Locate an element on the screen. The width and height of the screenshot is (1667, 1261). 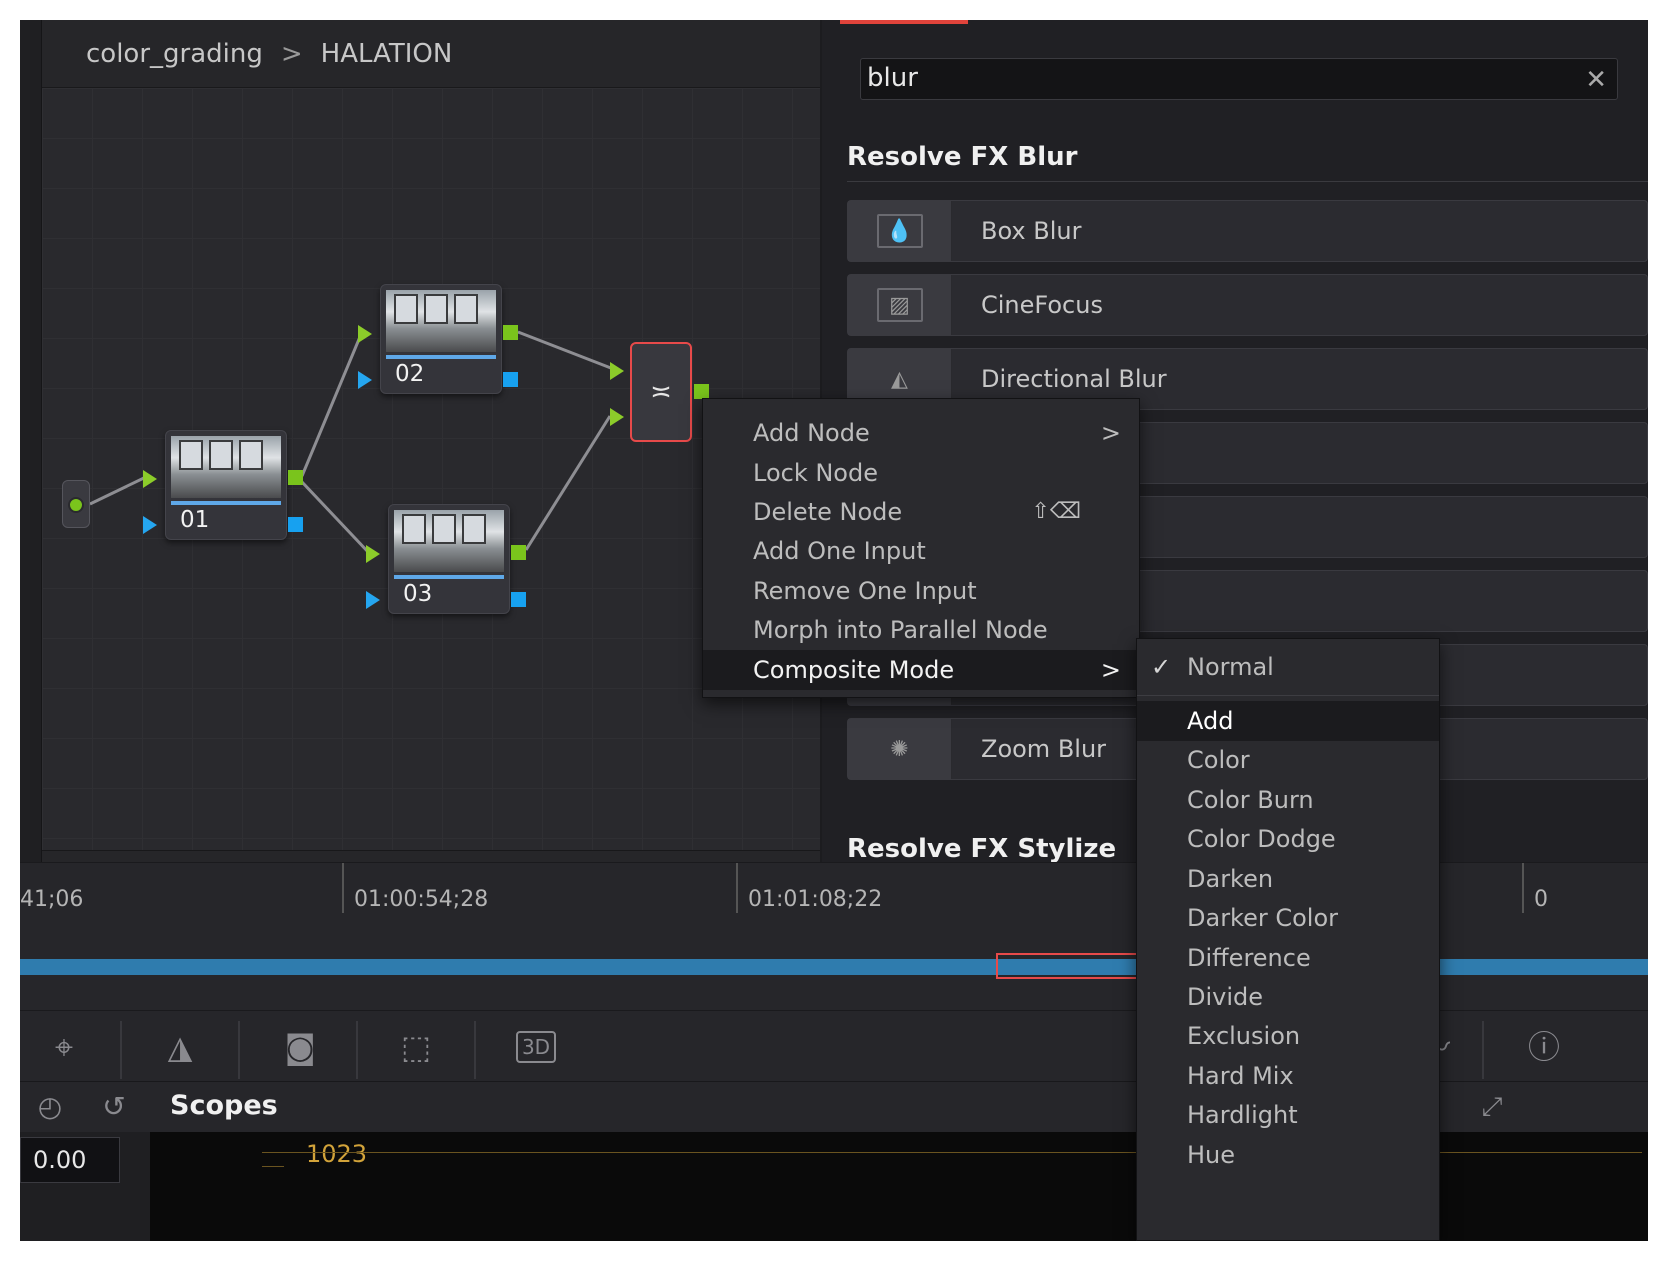
composite-hard-mix: Hard Mix is located at coordinates (1288, 1076).